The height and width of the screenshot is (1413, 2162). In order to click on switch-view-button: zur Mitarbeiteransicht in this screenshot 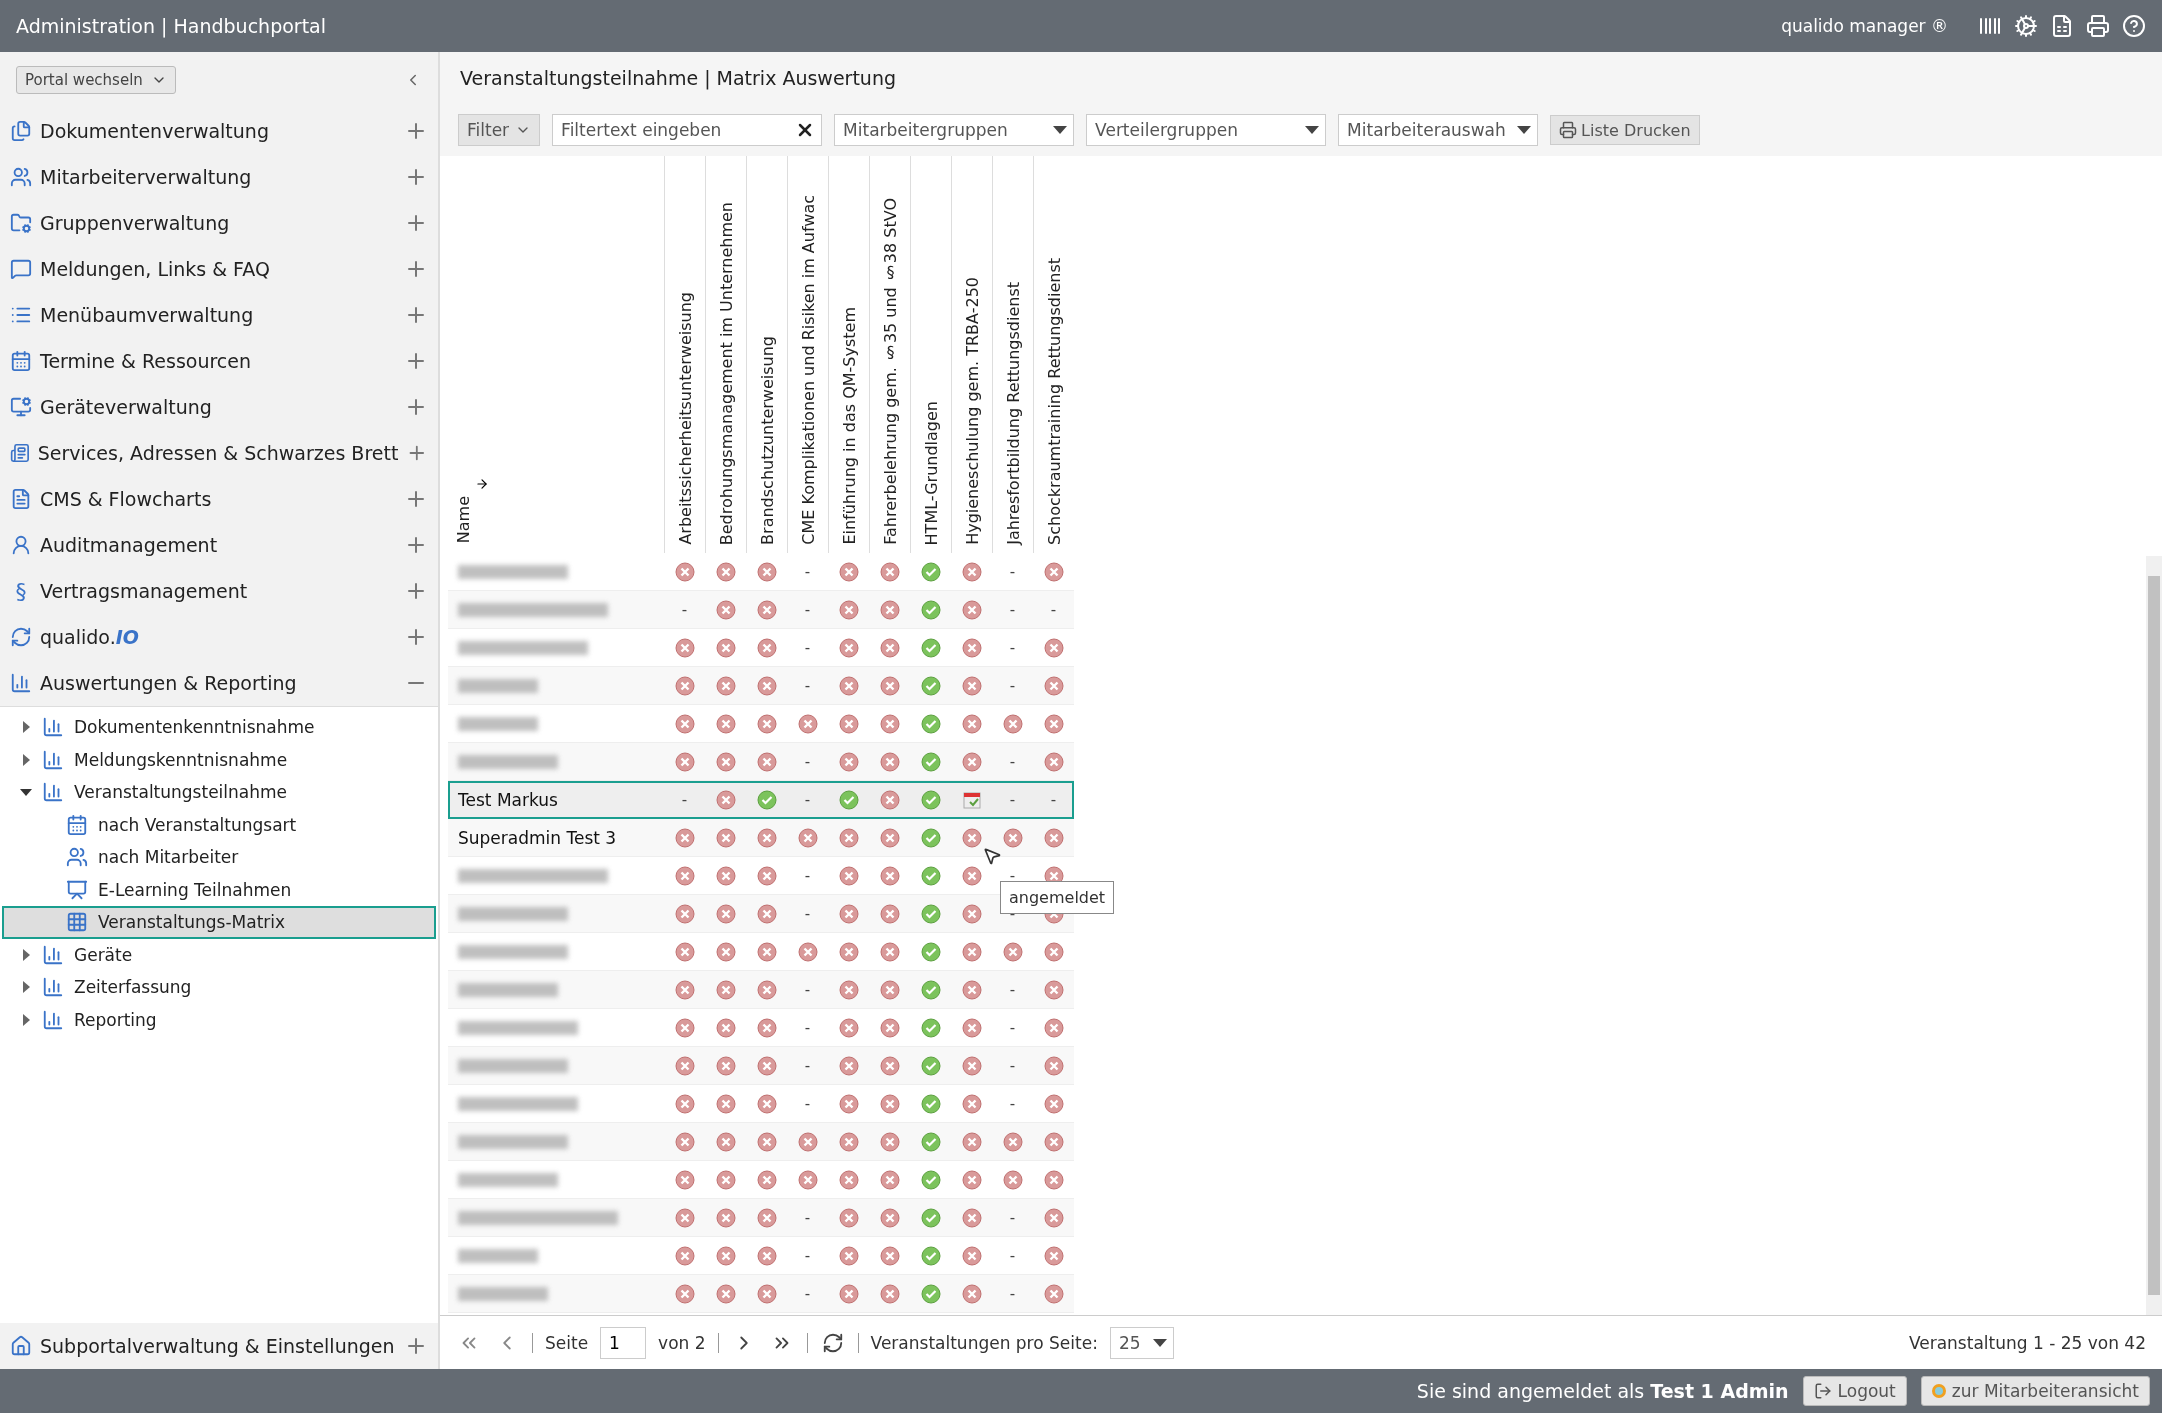, I will do `click(2035, 1391)`.